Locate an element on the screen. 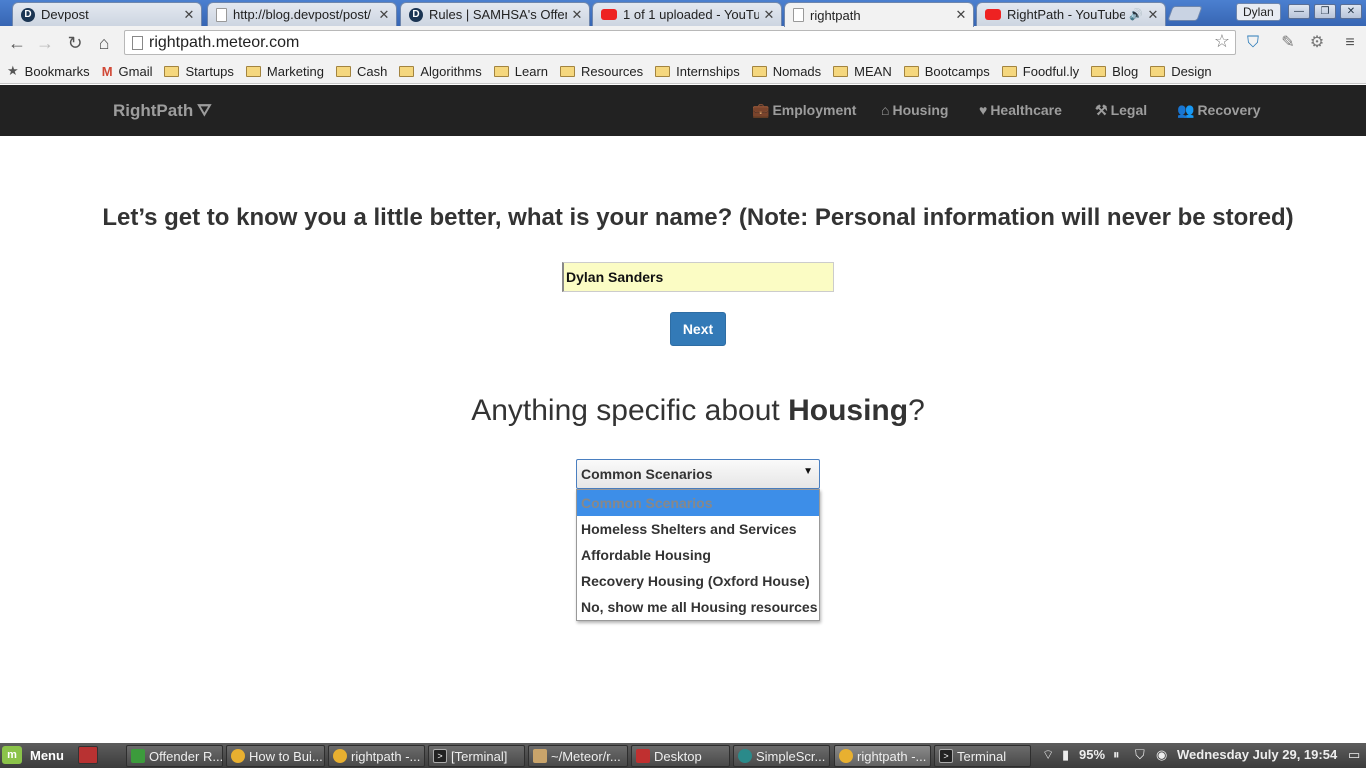 This screenshot has width=1366, height=768. dropdown-option: Affordable Housing is located at coordinates (698, 555).